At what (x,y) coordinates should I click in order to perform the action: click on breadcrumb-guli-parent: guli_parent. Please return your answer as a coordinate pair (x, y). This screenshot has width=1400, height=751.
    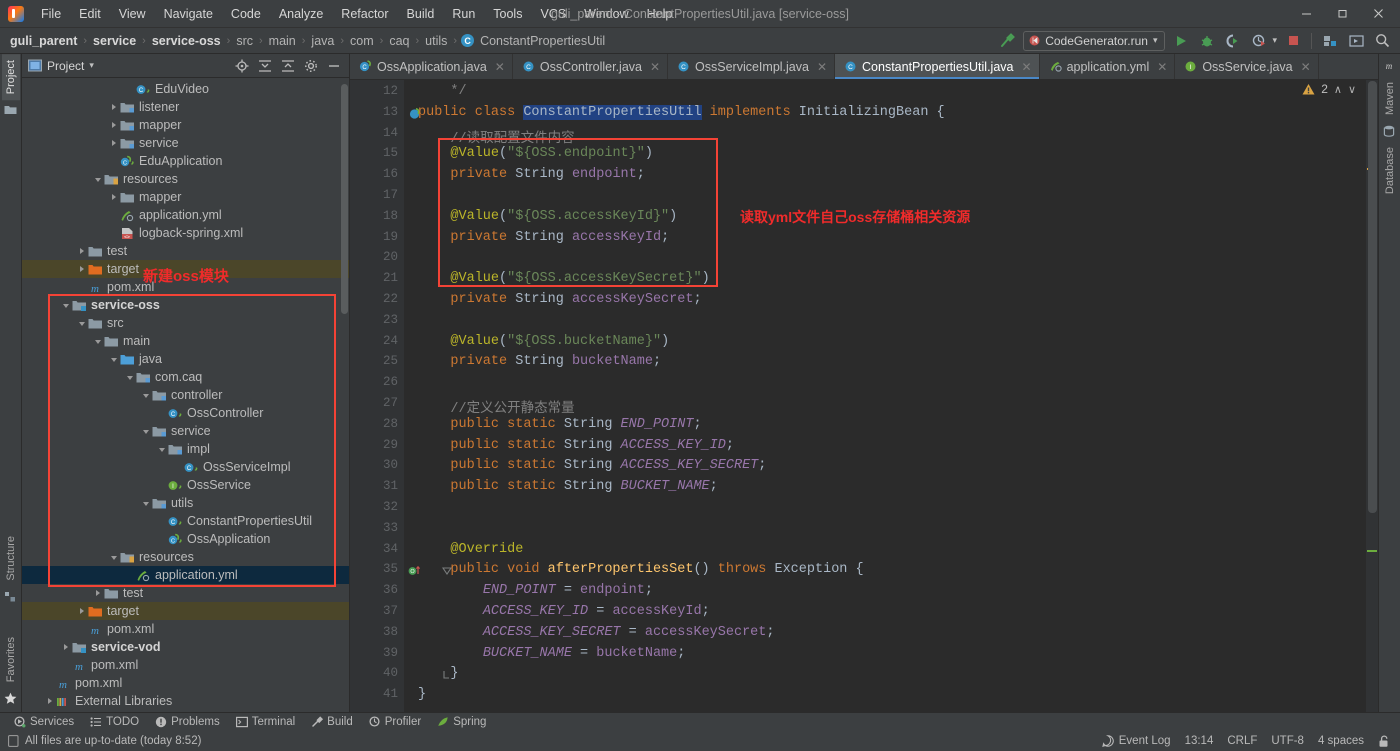
    Looking at the image, I should click on (43, 41).